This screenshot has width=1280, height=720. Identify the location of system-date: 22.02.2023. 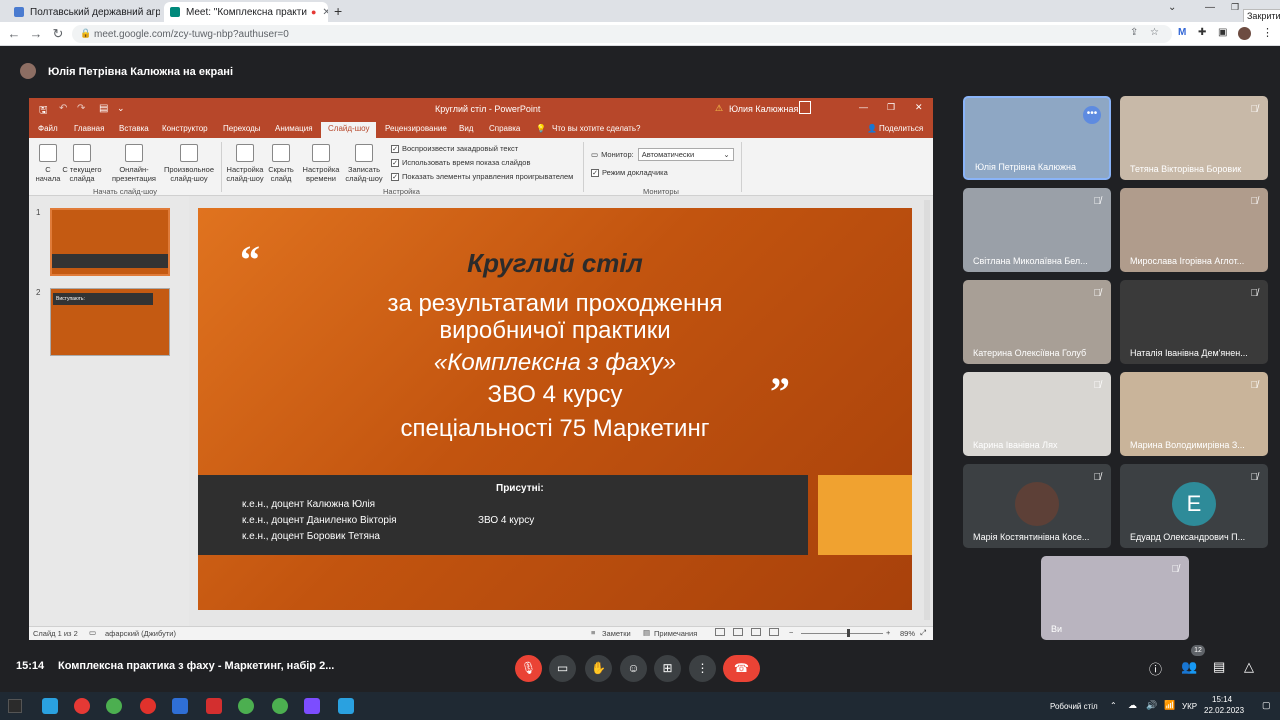
(1224, 710).